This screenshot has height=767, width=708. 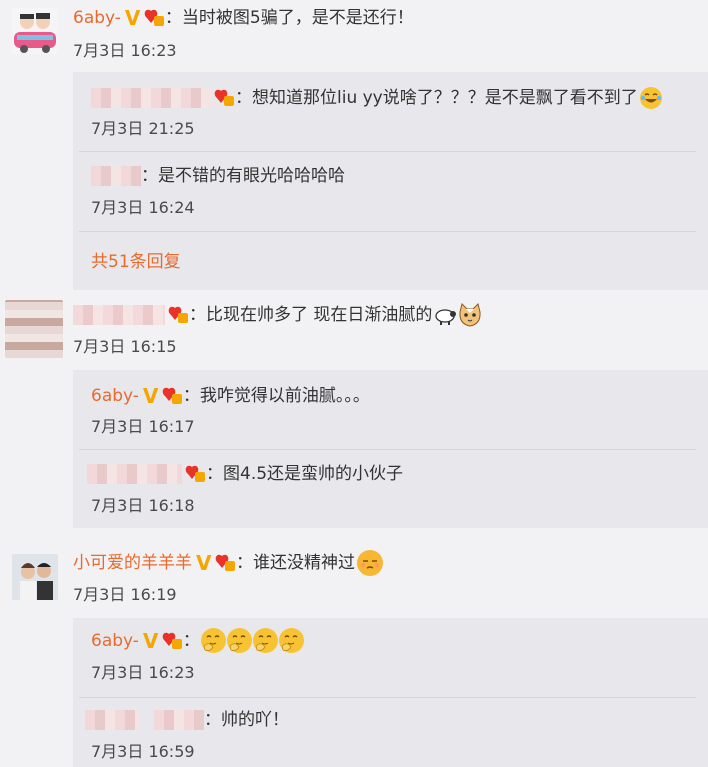 I want to click on timestamp: 7月3日 16:24, so click(x=143, y=207).